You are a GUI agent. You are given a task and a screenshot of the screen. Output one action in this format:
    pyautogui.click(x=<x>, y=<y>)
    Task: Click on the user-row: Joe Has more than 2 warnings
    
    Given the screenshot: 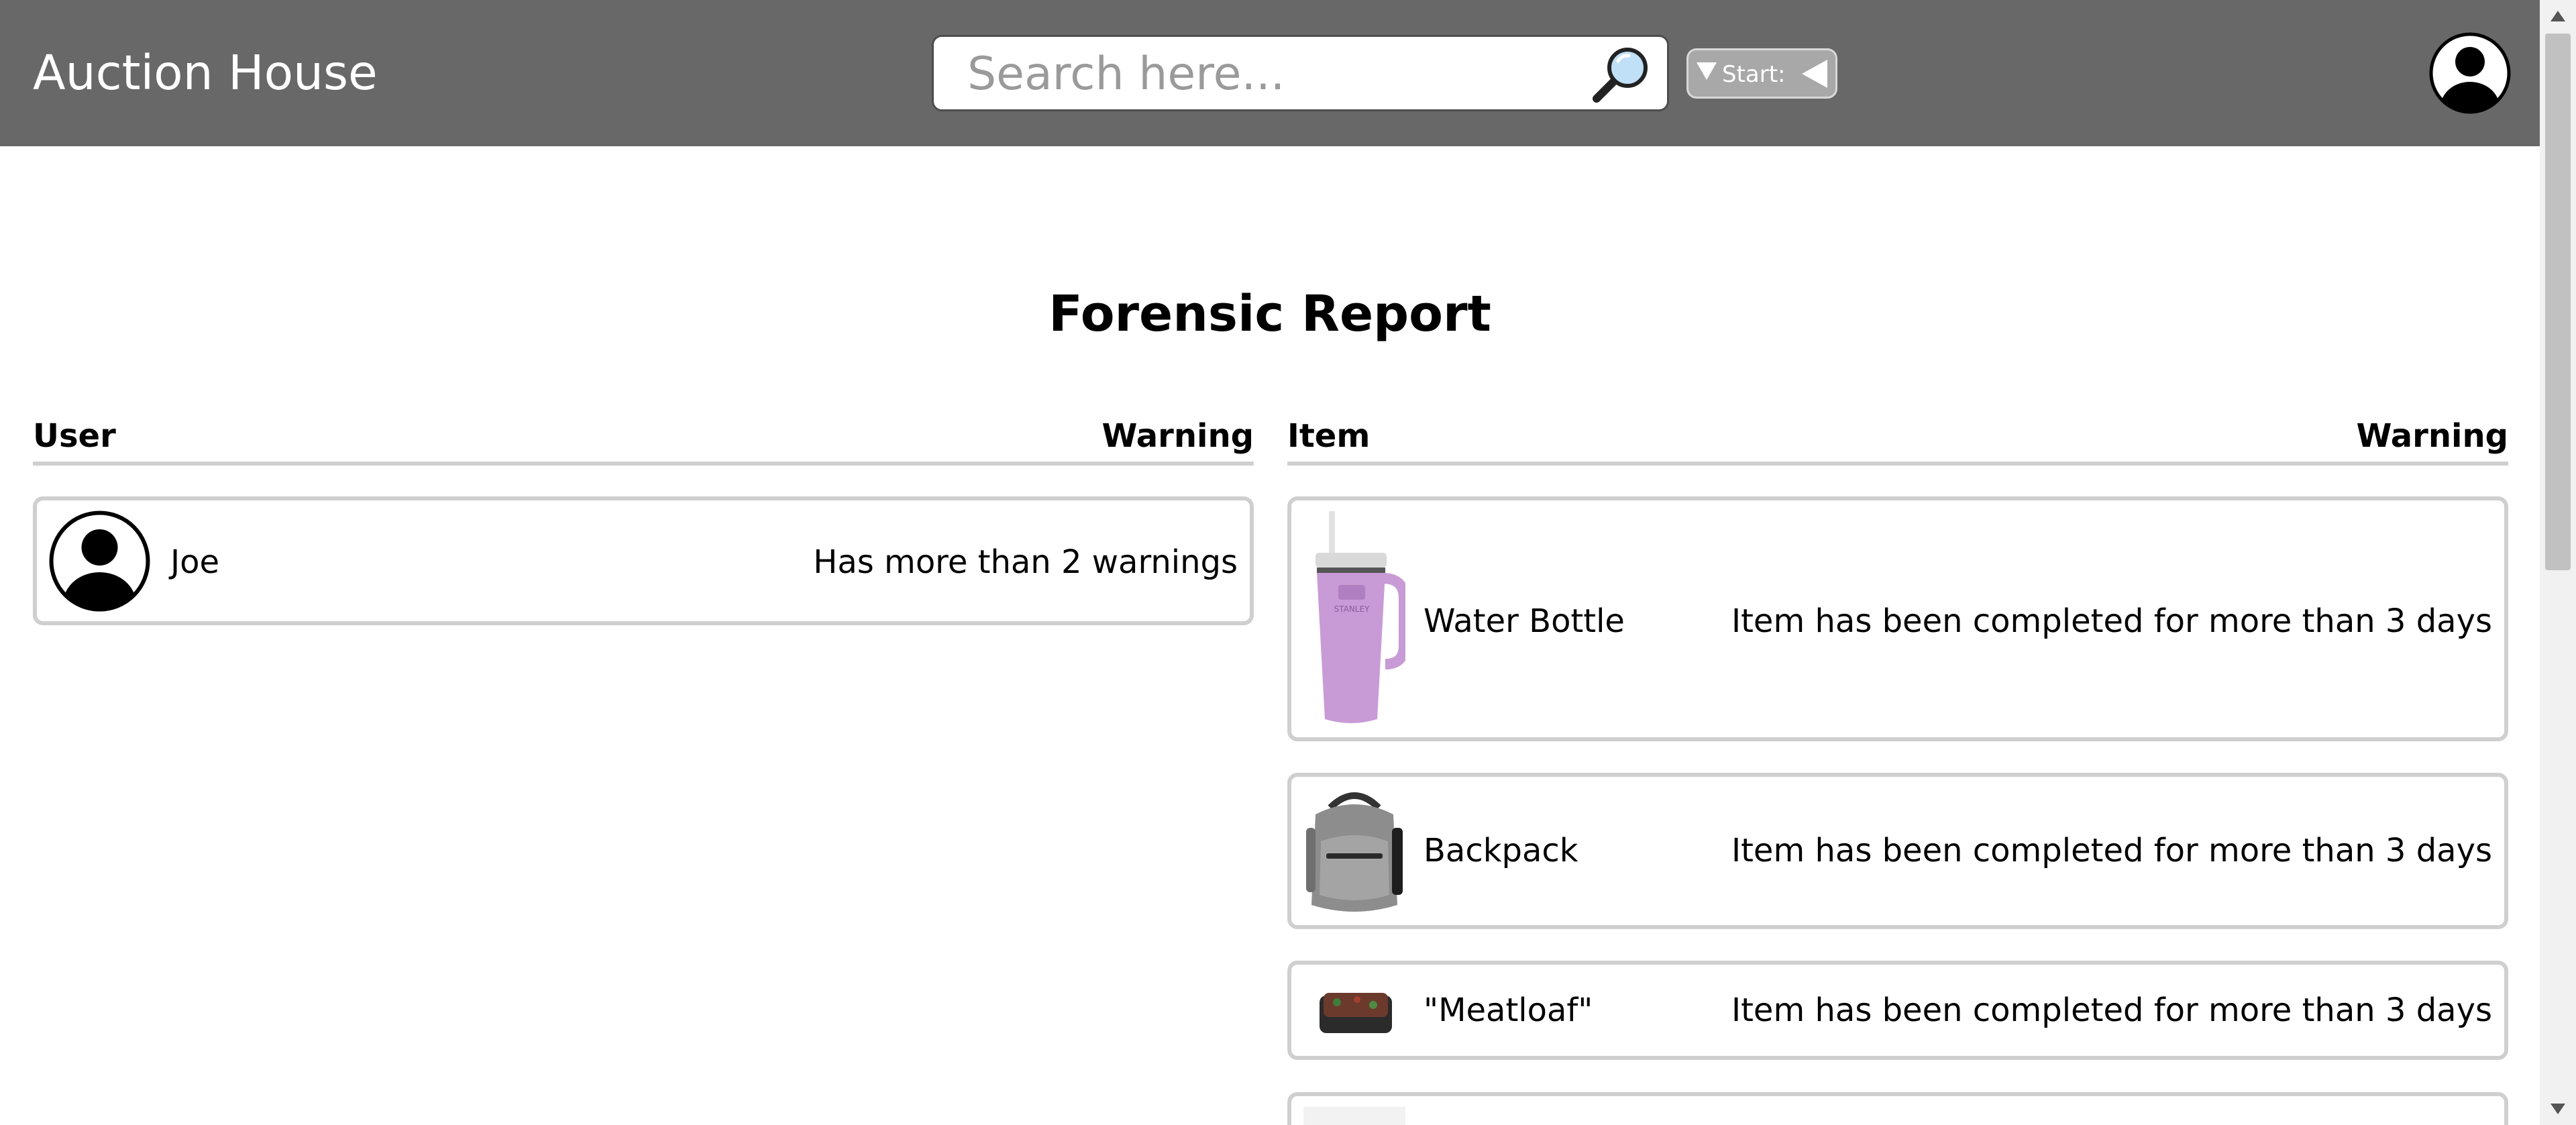 What is the action you would take?
    pyautogui.click(x=643, y=560)
    